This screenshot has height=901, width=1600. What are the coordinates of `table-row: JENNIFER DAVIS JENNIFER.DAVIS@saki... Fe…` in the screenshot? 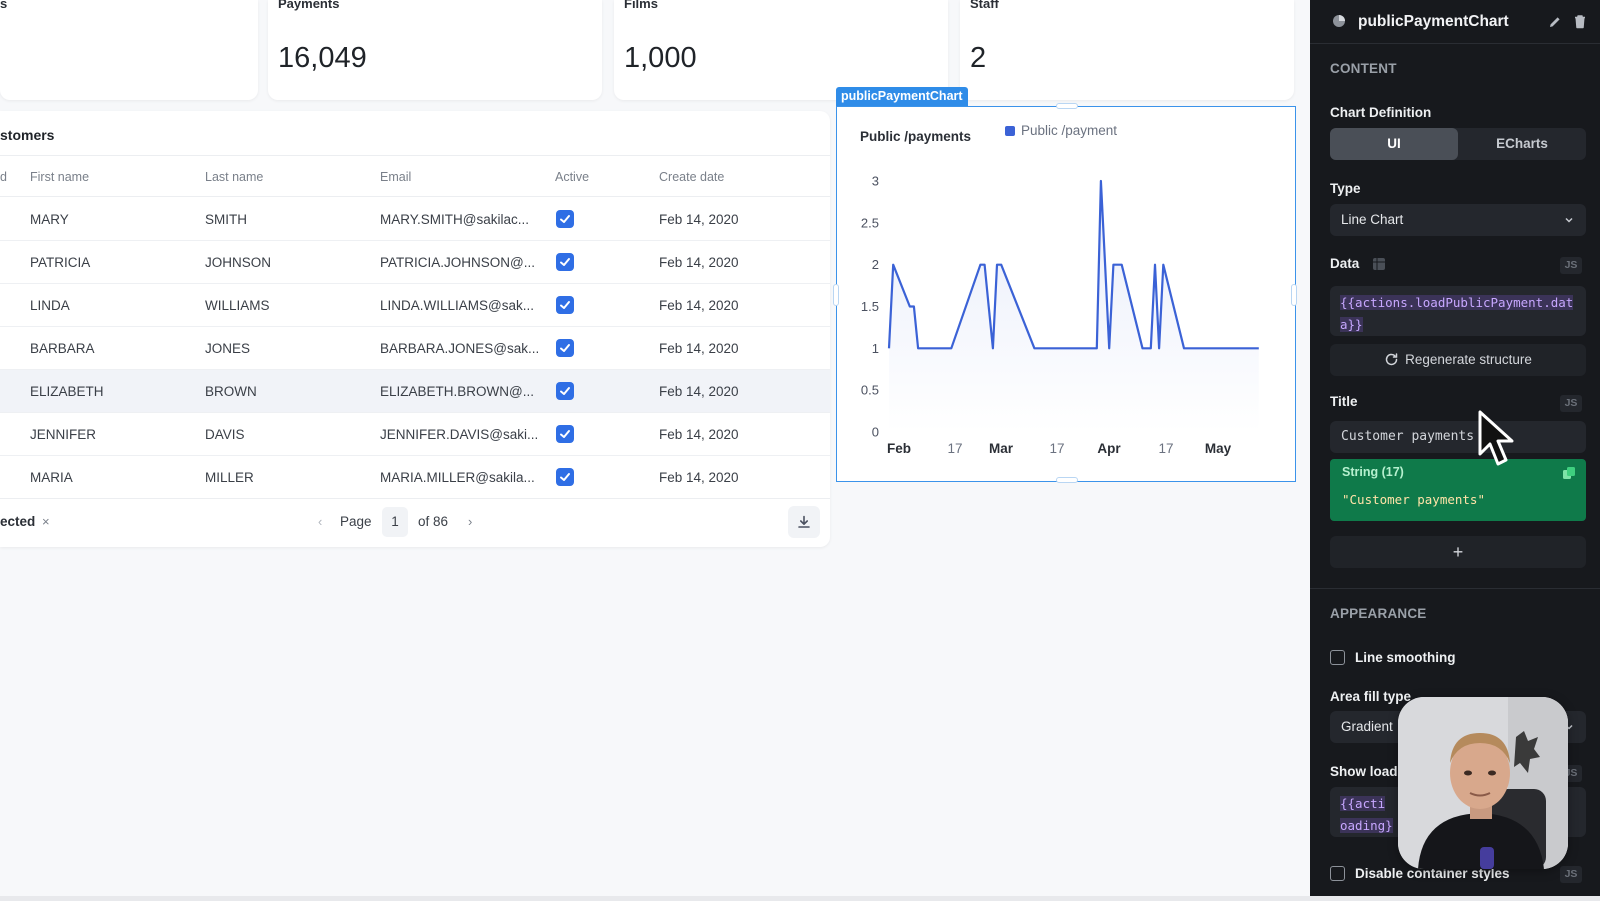 It's located at (415, 434).